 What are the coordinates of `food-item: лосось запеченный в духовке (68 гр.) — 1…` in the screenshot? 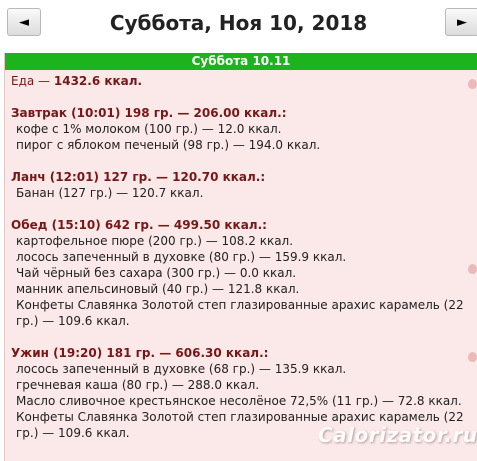 It's located at (181, 369).